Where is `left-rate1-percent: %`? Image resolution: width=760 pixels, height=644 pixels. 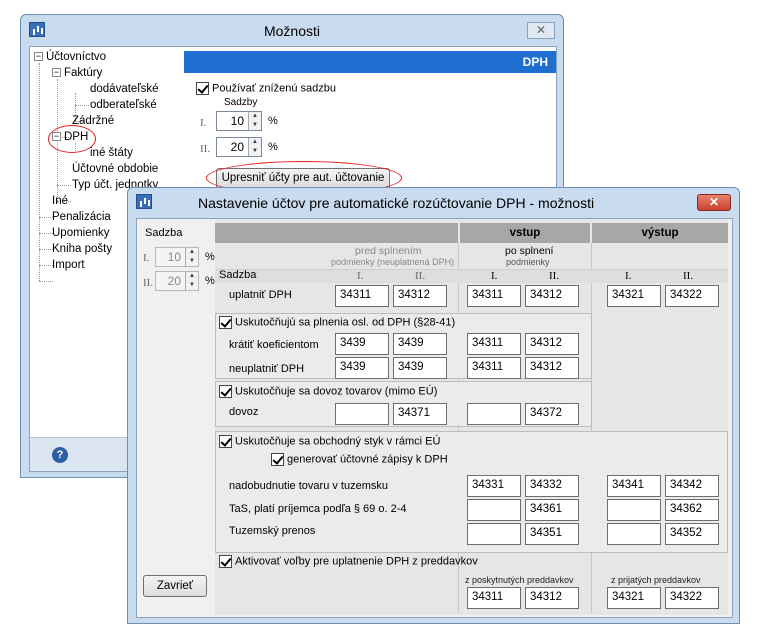 left-rate1-percent: % is located at coordinates (210, 257).